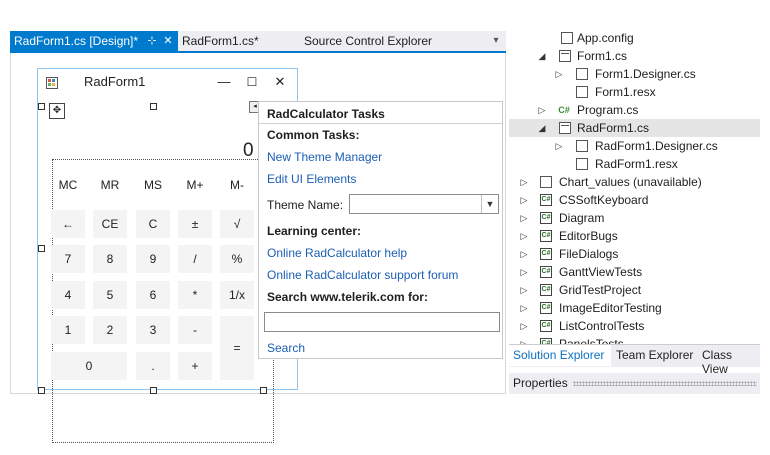  Describe the element at coordinates (634, 182) in the screenshot. I see `tree-item-chart-values: ▷ Chart_values (unavailable)` at that location.